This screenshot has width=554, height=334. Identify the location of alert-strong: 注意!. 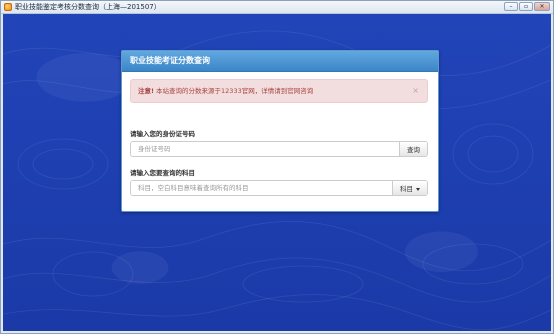
(146, 91).